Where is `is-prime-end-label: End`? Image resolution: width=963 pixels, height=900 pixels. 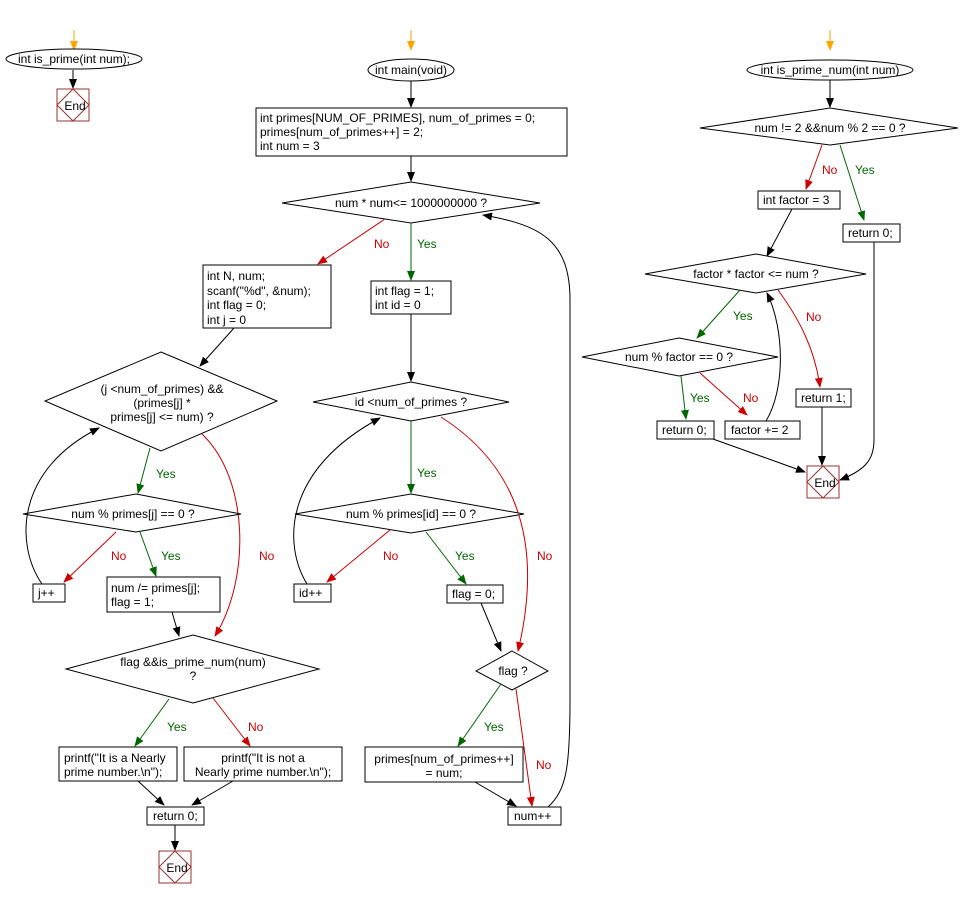
is-prime-end-label: End is located at coordinates (74, 106).